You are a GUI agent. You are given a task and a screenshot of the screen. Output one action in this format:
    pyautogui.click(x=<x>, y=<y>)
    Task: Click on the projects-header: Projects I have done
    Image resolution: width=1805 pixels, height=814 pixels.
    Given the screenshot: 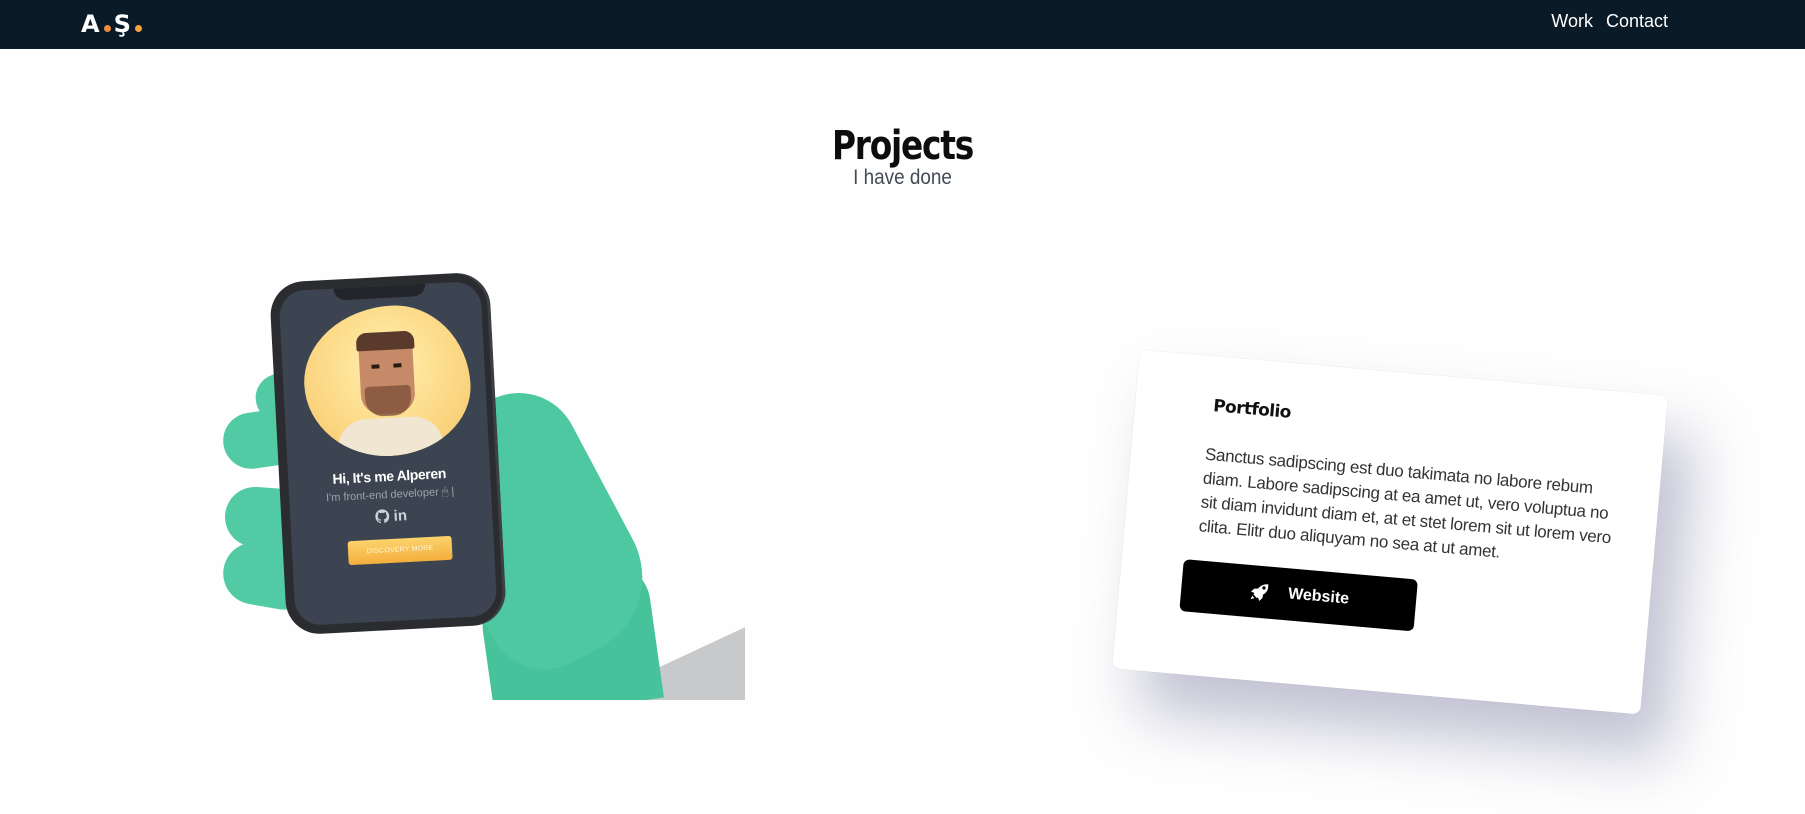 What is the action you would take?
    pyautogui.click(x=902, y=155)
    